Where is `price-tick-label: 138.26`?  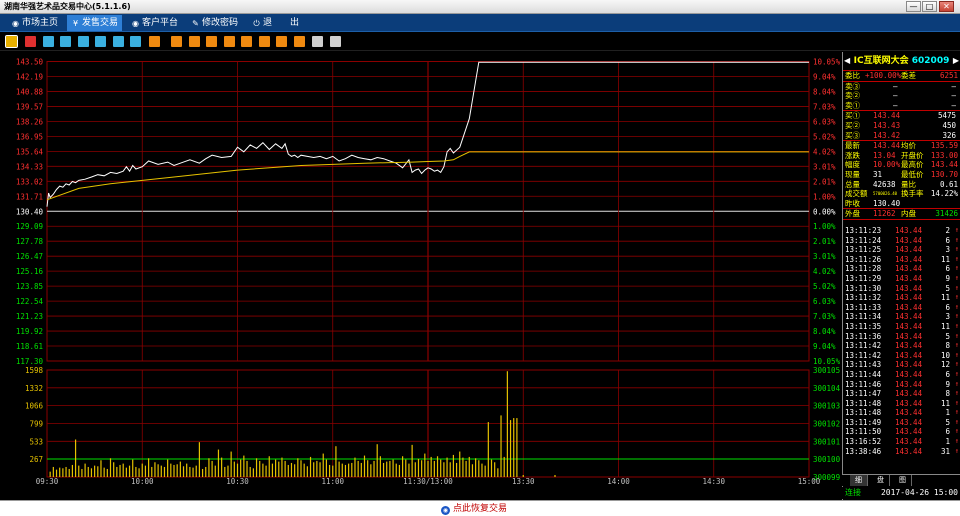 price-tick-label: 138.26 is located at coordinates (30, 121).